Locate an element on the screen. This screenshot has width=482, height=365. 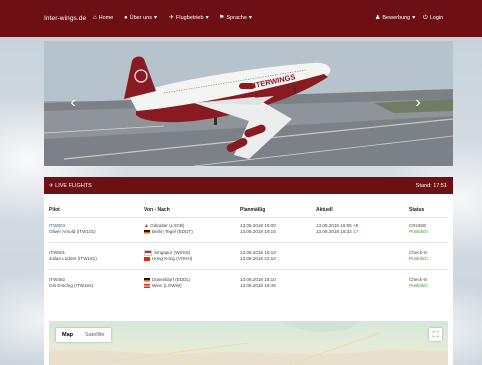
nav-item-login: ⏻ Login is located at coordinates (433, 18).